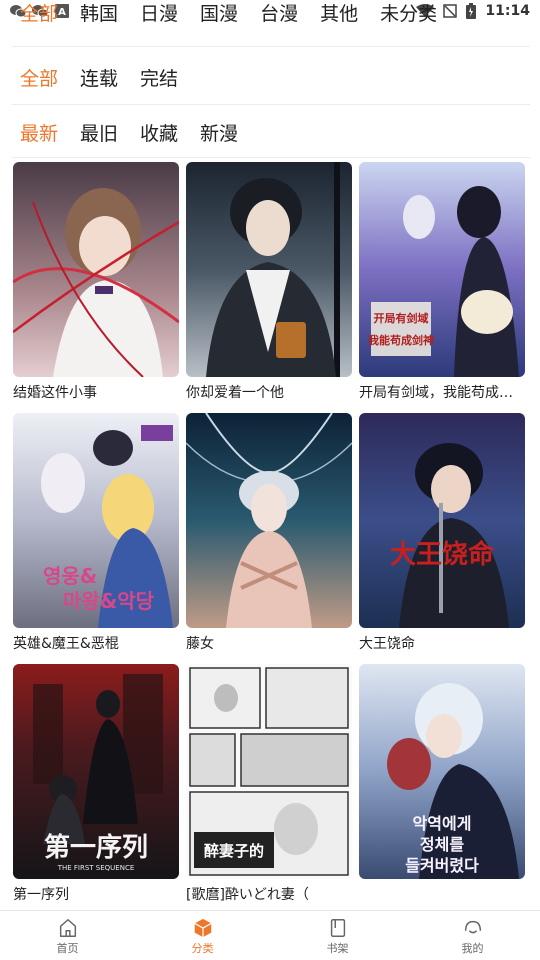 The width and height of the screenshot is (540, 960). I want to click on comic-title, so click(442, 895).